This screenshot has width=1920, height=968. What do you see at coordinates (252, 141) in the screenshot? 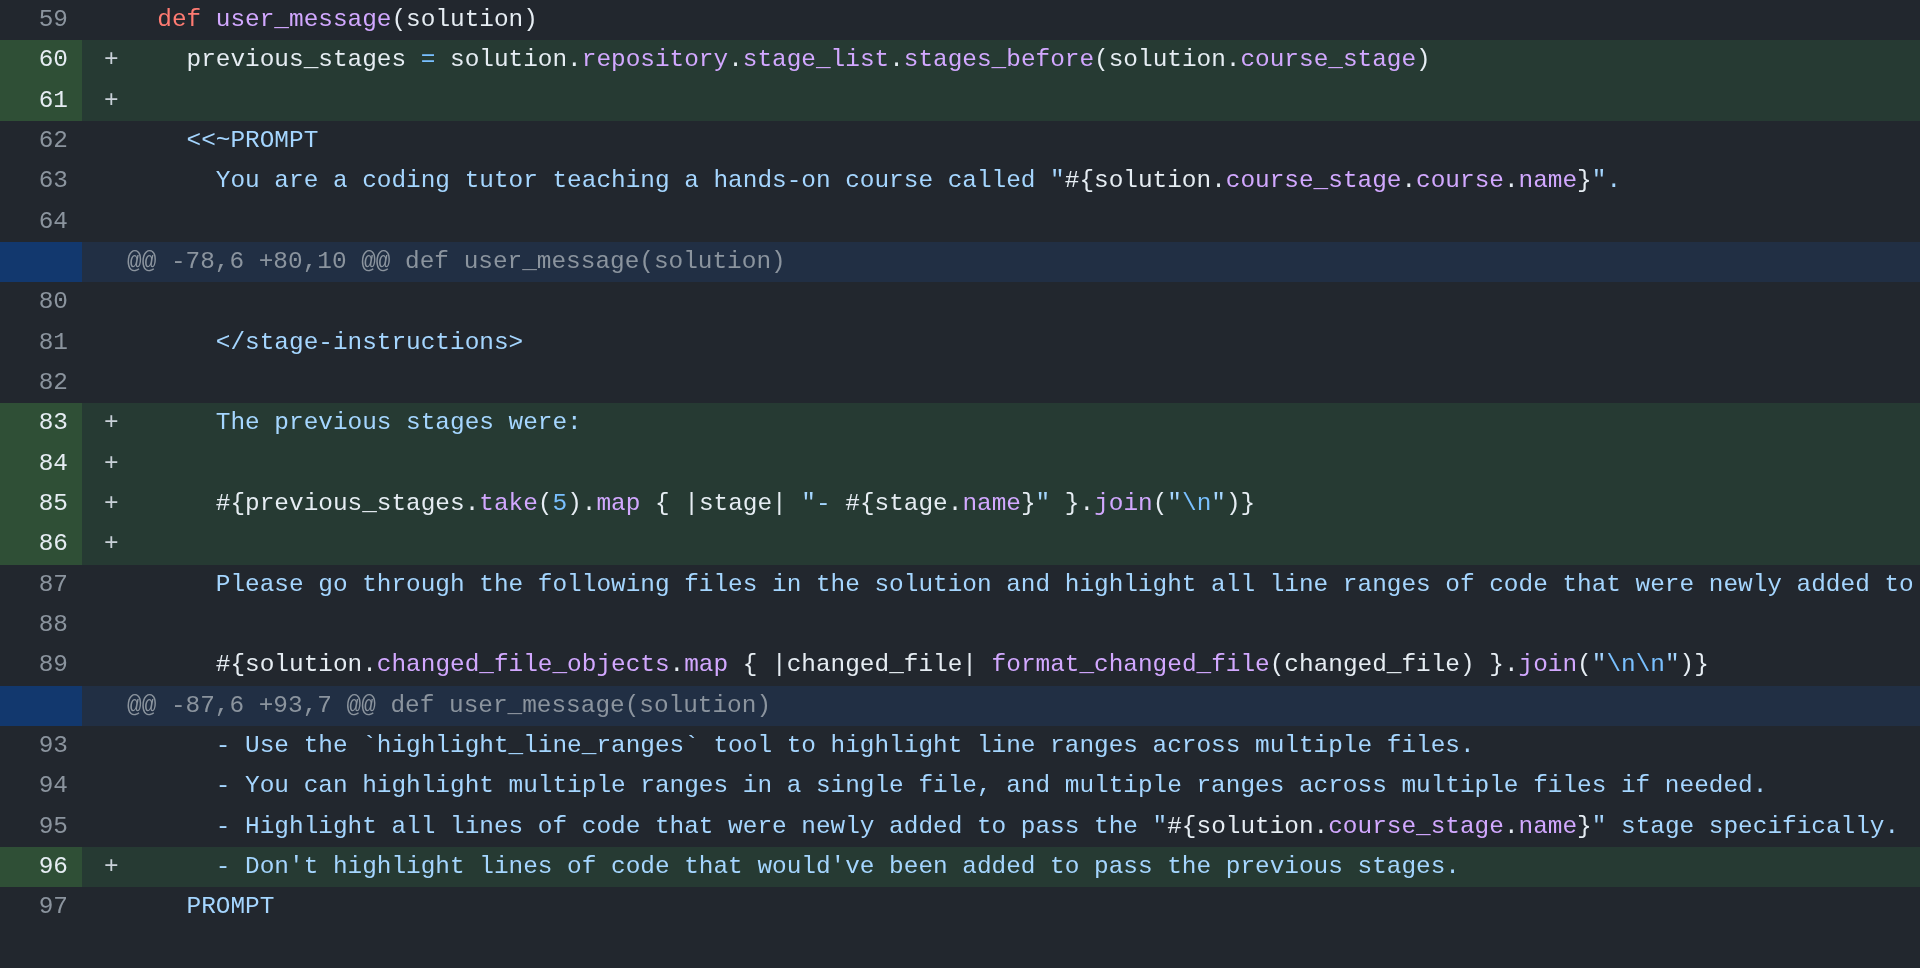
I see `code-line: <<~PROMPT` at bounding box center [252, 141].